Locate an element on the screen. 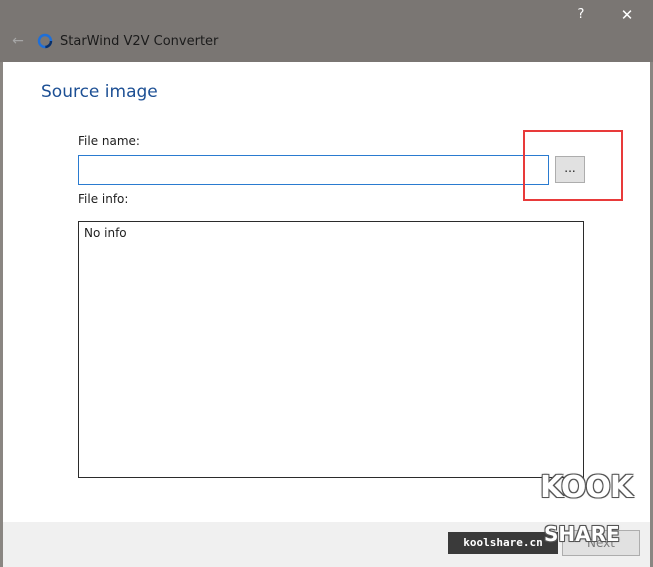 This screenshot has height=567, width=653. file-name-label: File name: is located at coordinates (109, 141).